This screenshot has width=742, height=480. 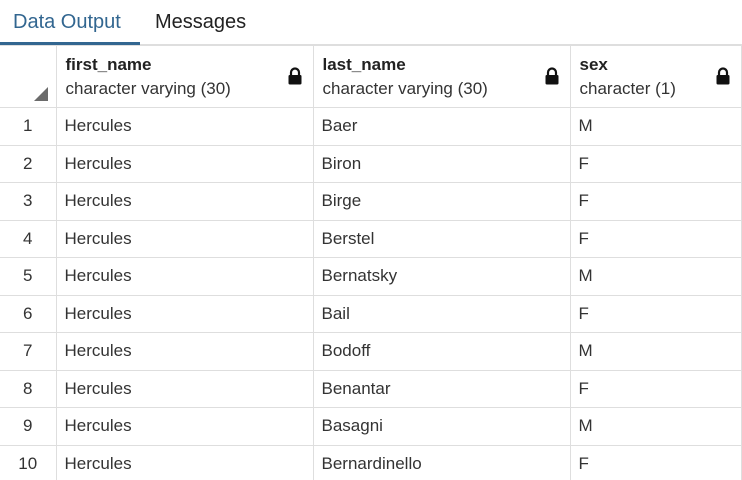 I want to click on table-row: 8 Hercules Benantar F, so click(x=371, y=388).